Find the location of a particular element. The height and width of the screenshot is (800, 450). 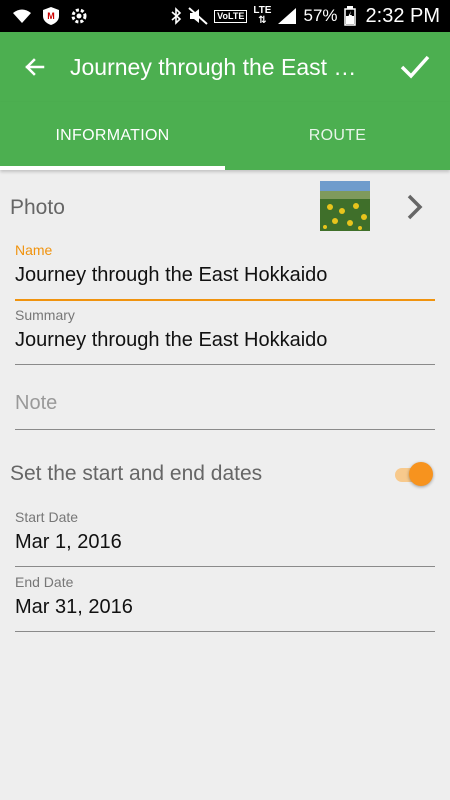

start-date-field: Start Date Mar 1, 2016 is located at coordinates (225, 538).